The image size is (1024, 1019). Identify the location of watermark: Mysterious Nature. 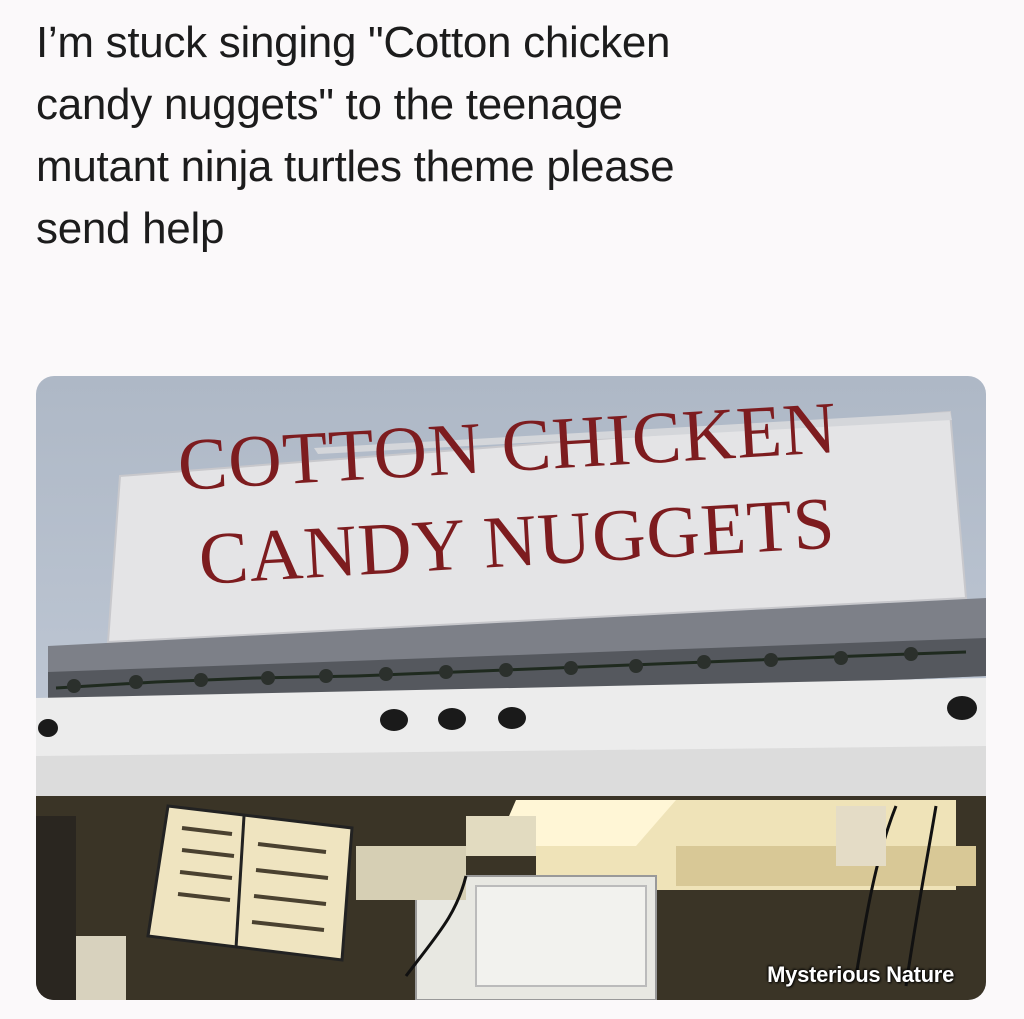
(860, 974).